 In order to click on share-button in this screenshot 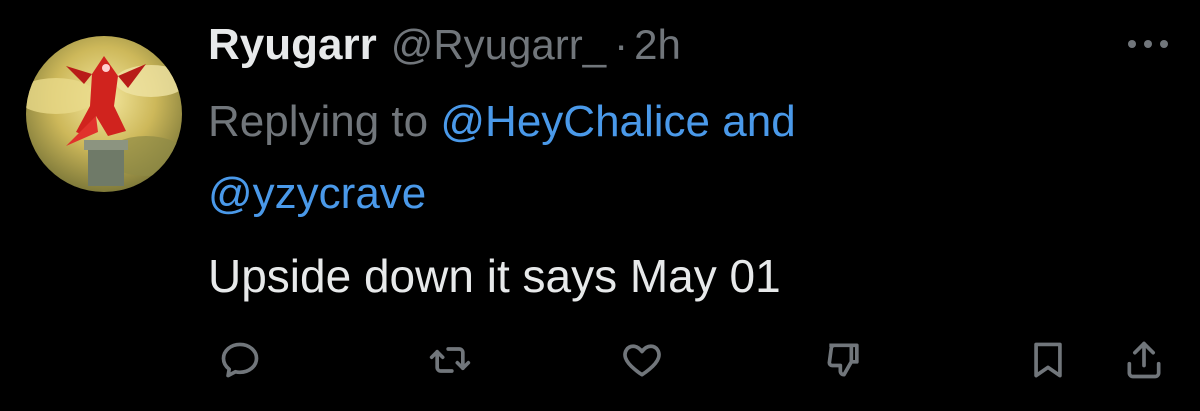, I will do `click(1144, 360)`.